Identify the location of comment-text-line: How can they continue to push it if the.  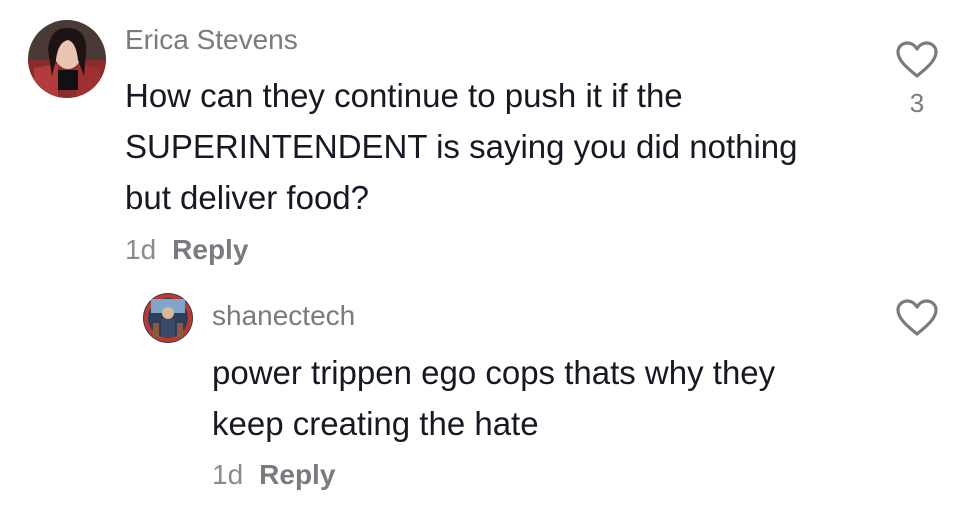
(404, 95).